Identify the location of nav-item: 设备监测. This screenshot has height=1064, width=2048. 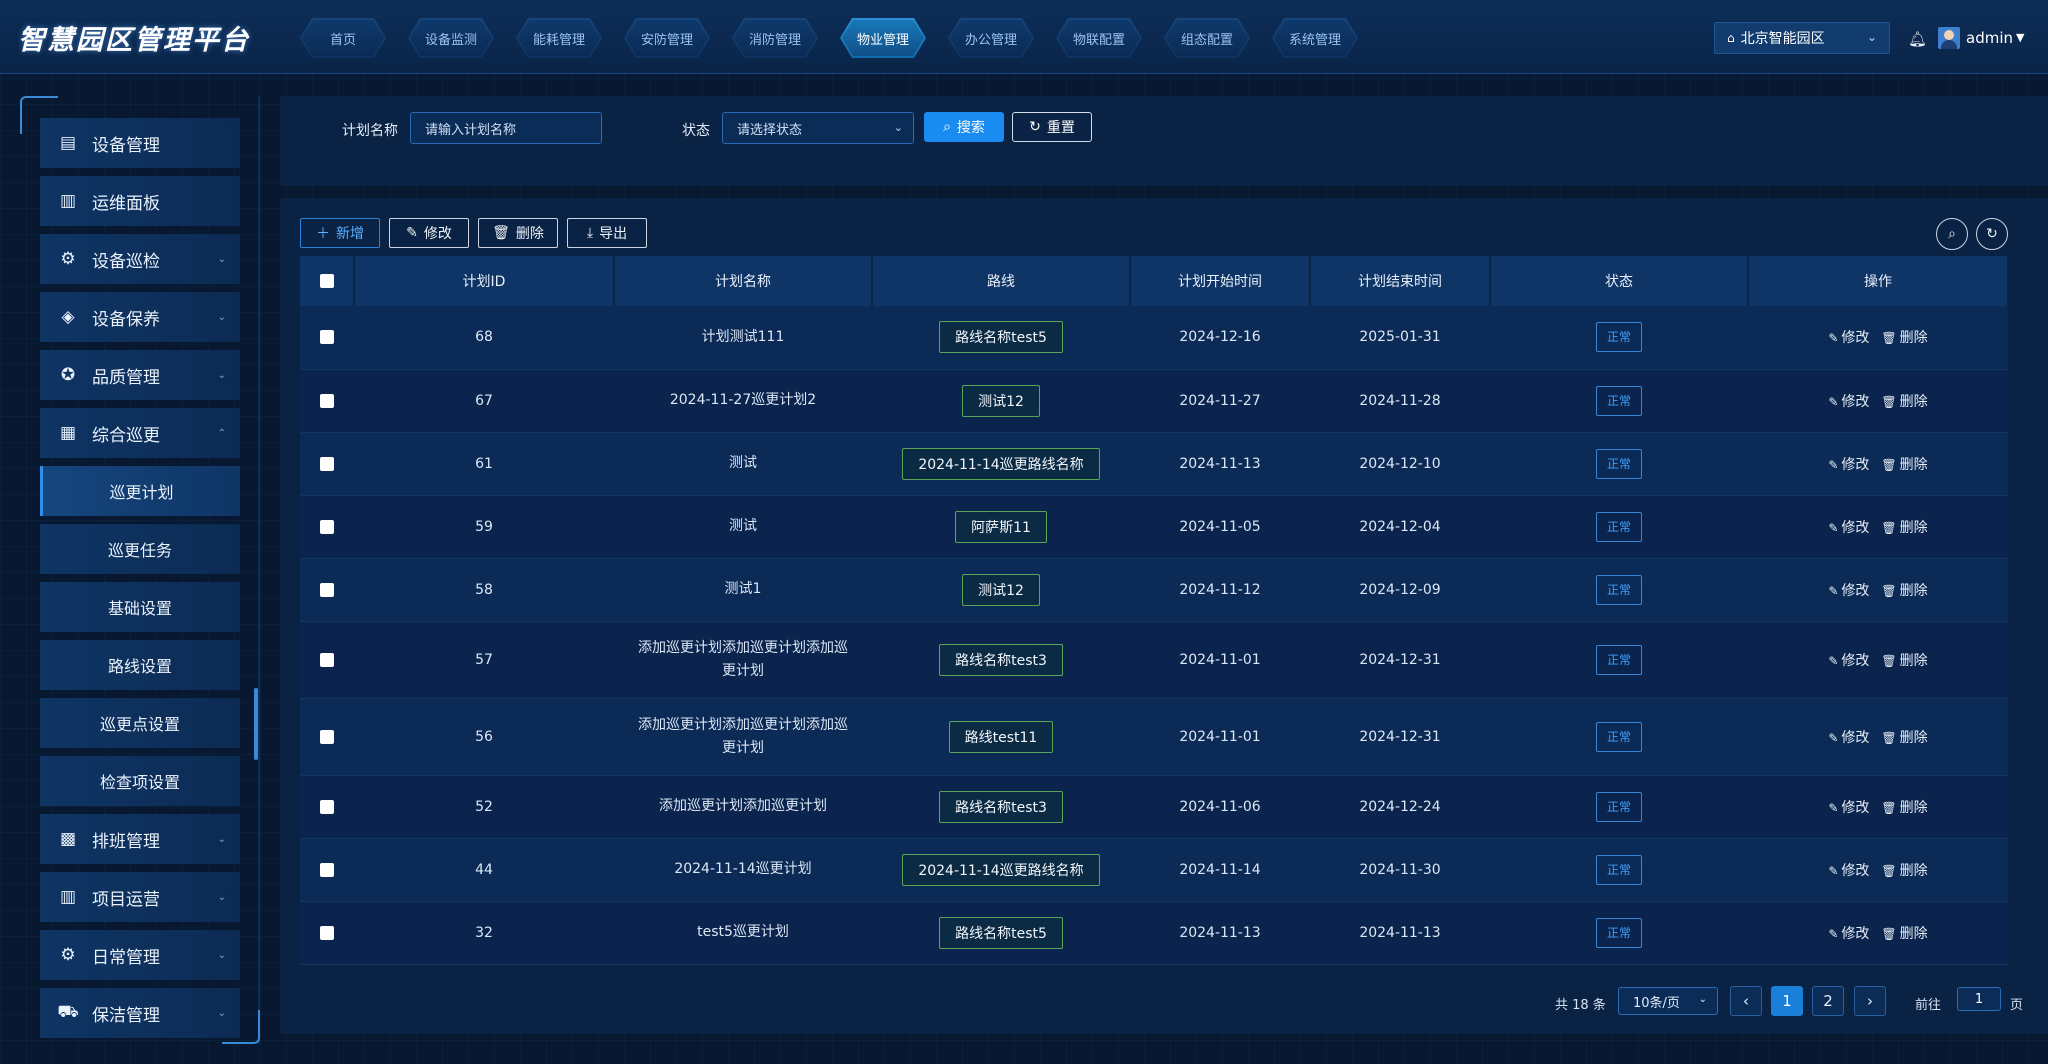
(451, 38).